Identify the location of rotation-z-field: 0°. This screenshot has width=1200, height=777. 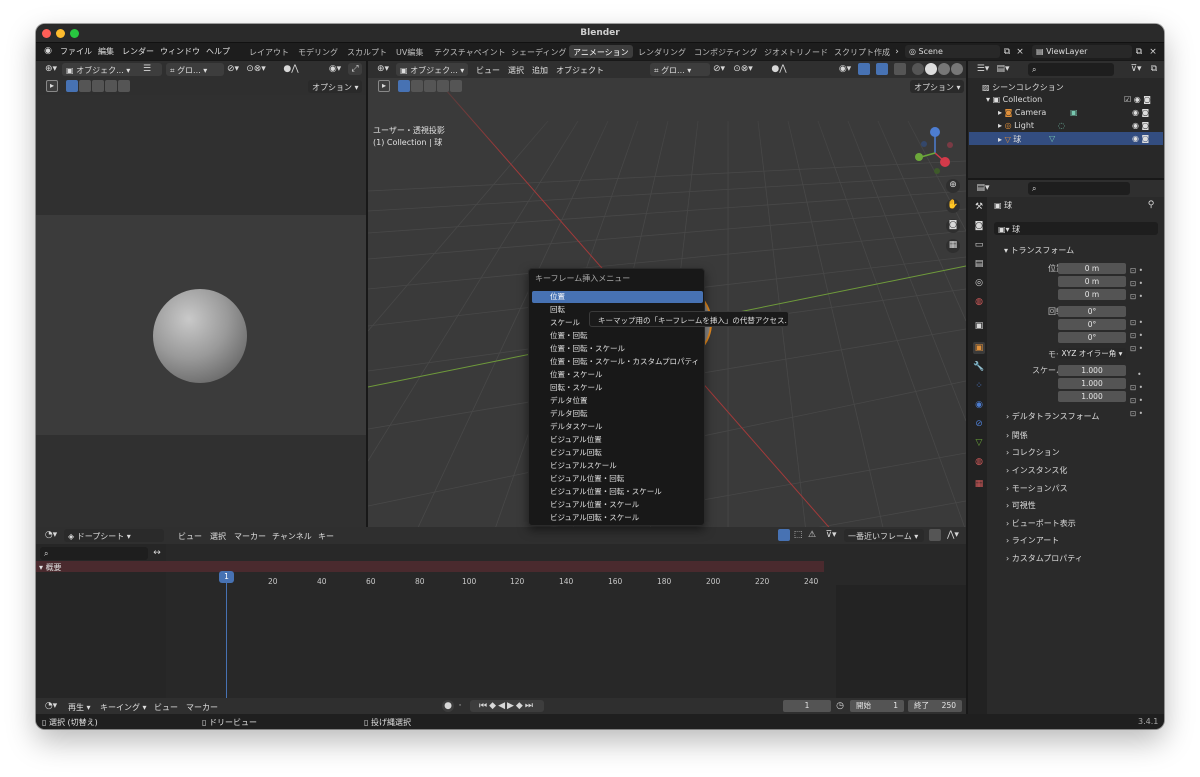
(1092, 337).